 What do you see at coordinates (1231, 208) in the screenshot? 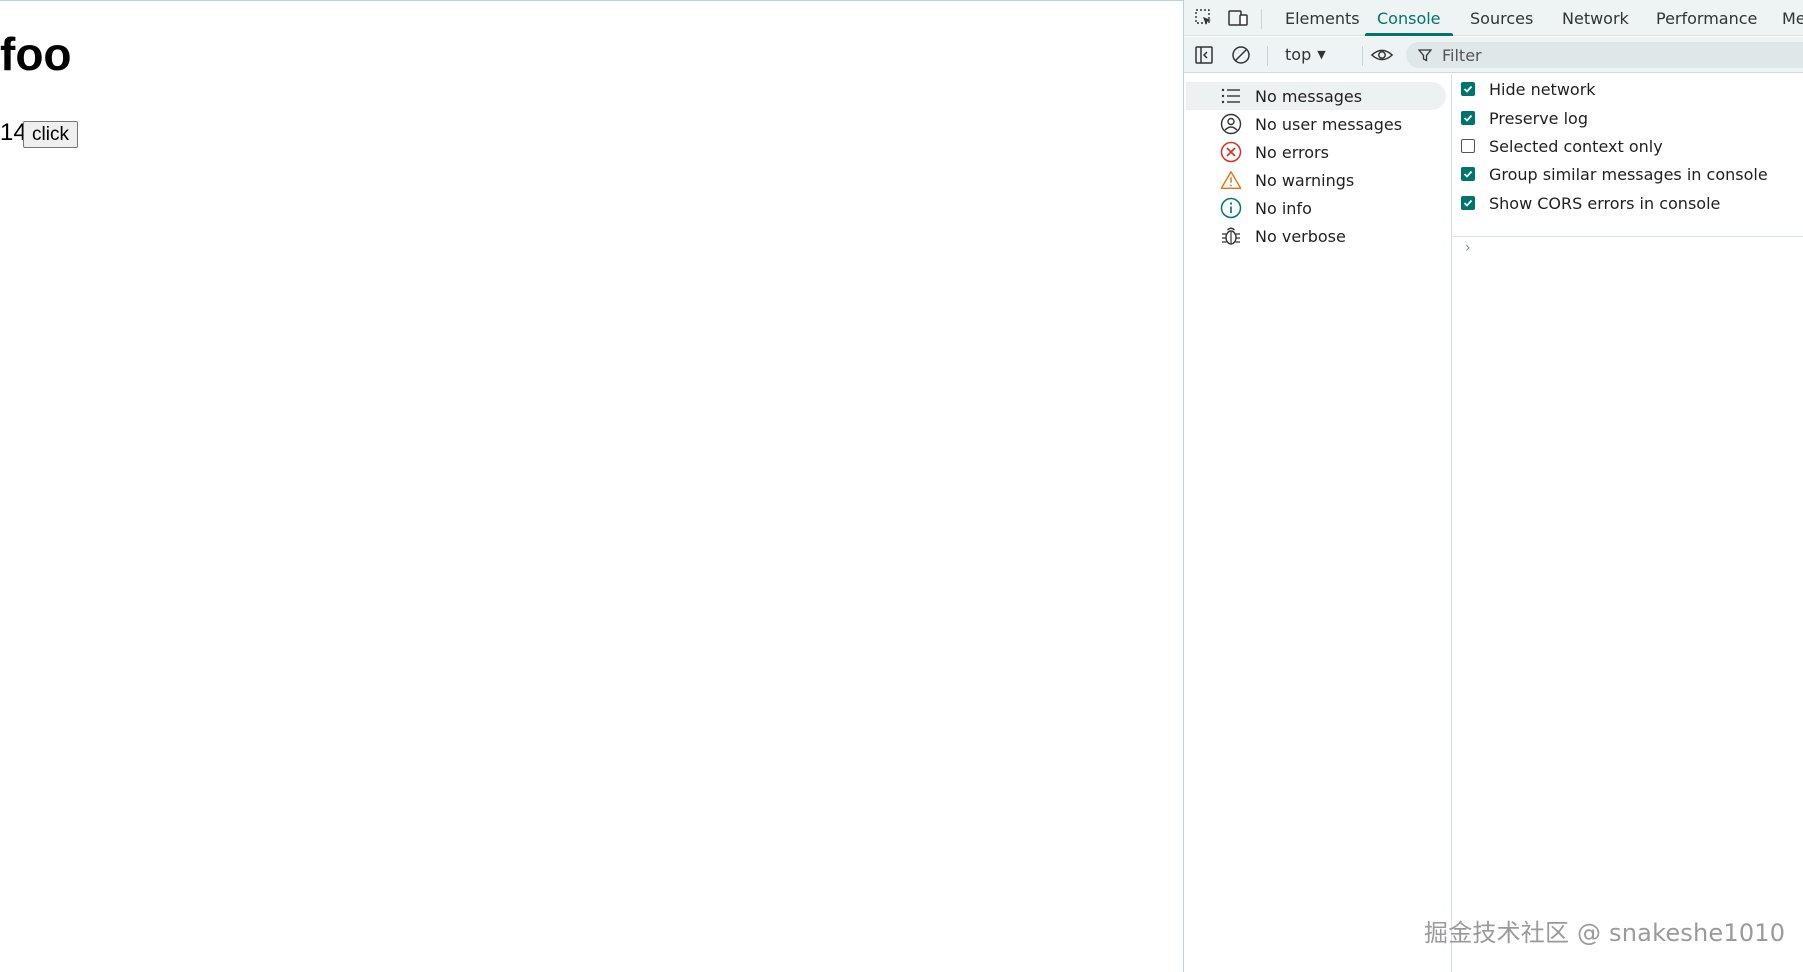
I see `info-icon` at bounding box center [1231, 208].